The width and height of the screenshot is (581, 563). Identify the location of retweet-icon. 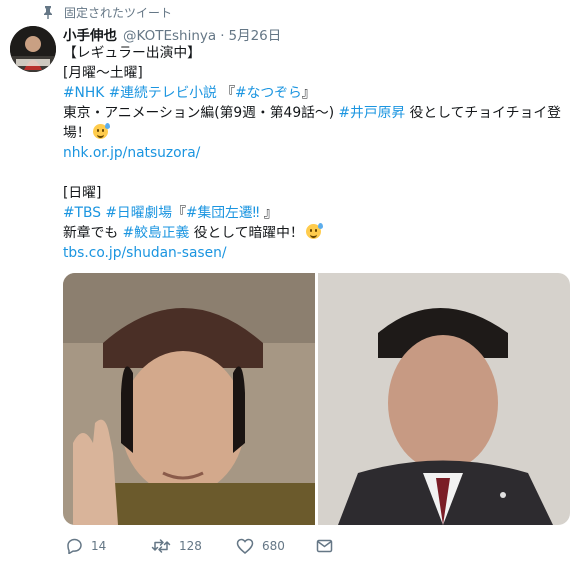
(161, 546).